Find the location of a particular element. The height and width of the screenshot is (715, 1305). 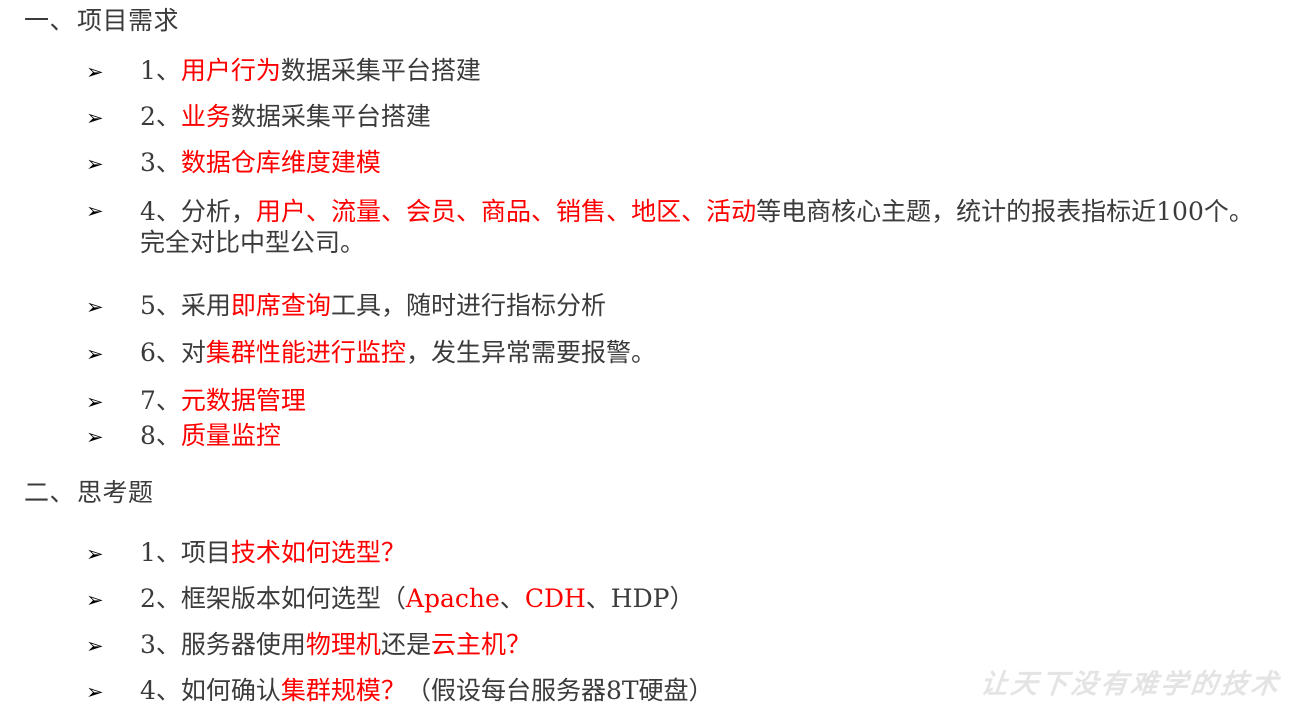

item-number: 5、 is located at coordinates (160, 305).